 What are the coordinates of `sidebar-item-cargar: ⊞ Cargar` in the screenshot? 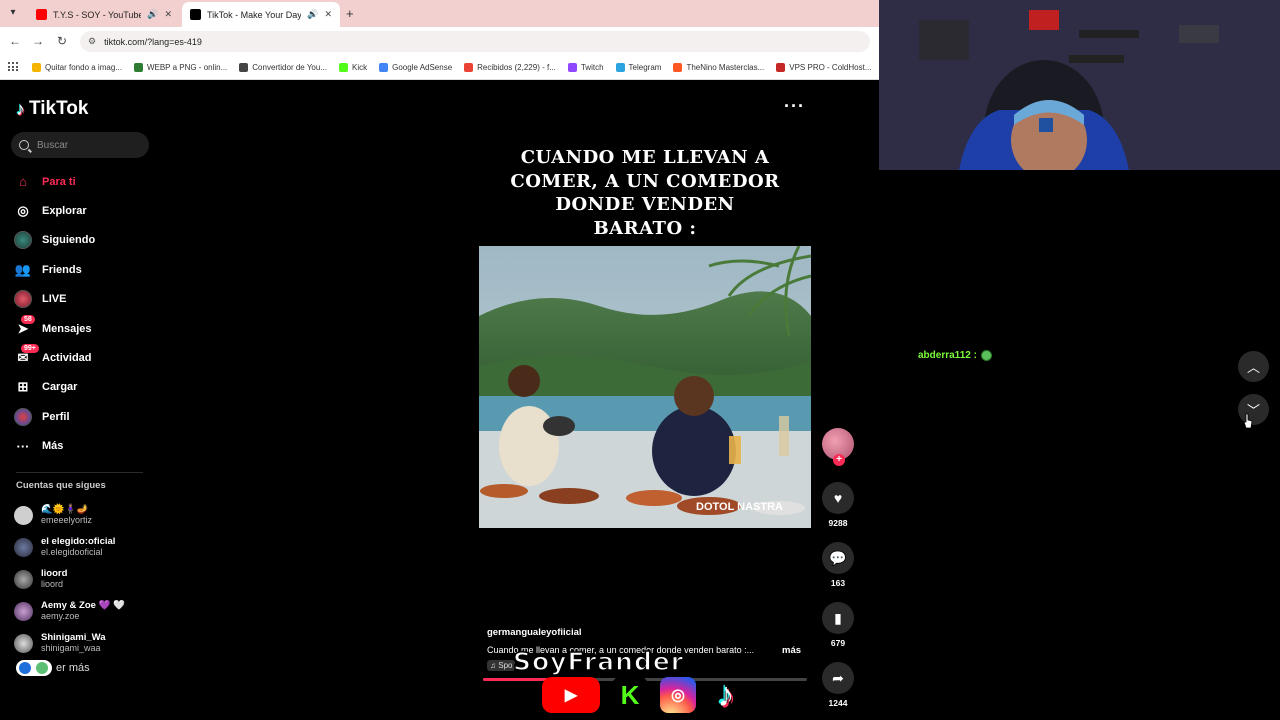 It's located at (84, 387).